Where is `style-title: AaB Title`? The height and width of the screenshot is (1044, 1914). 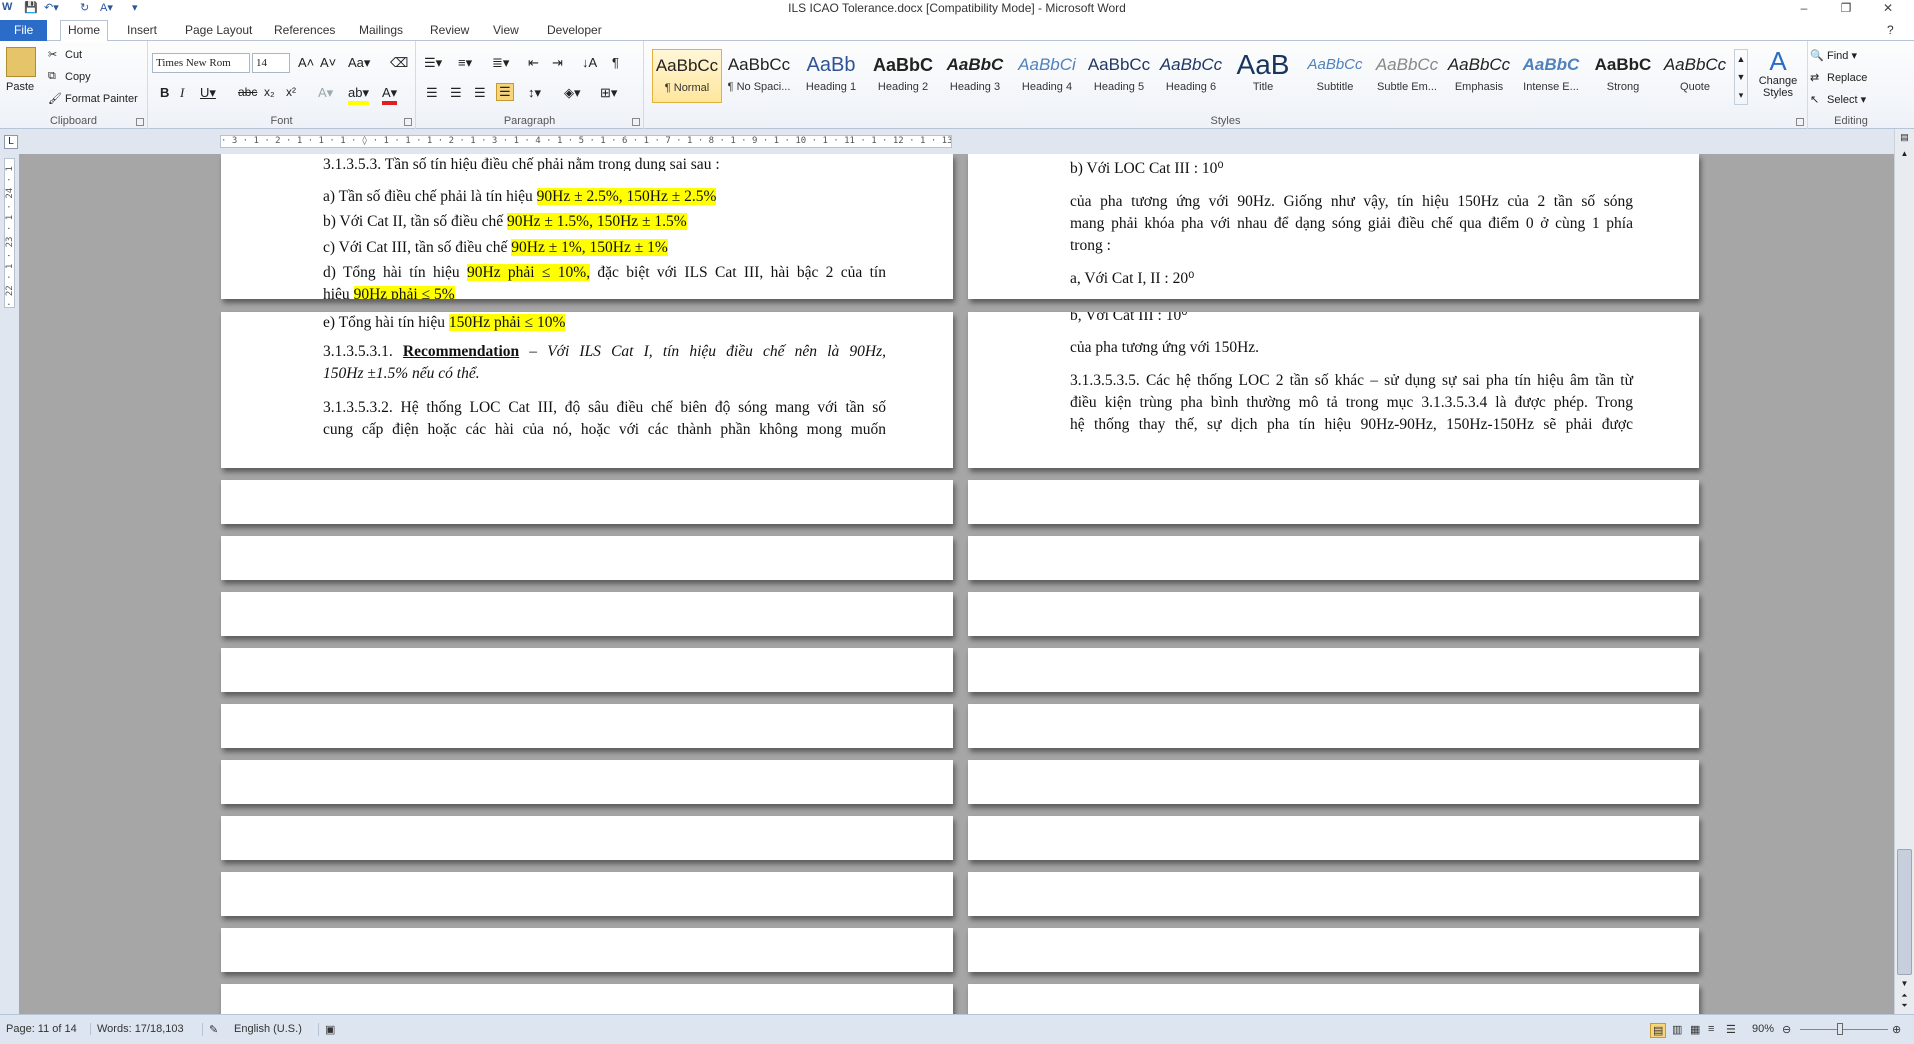 style-title: AaB Title is located at coordinates (1263, 76).